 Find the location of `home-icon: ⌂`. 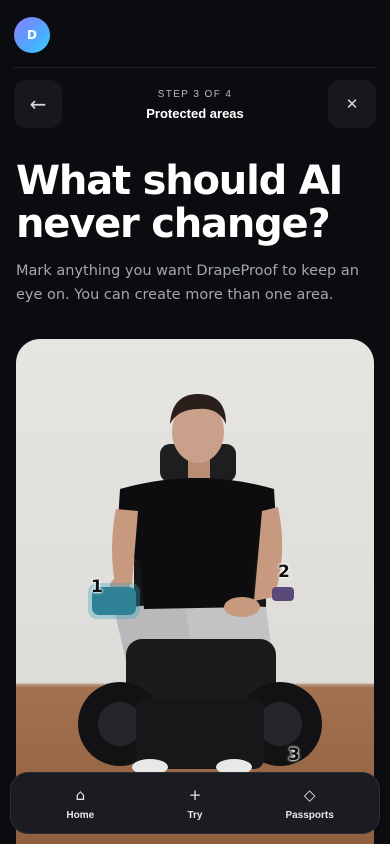

home-icon: ⌂ is located at coordinates (80, 794).